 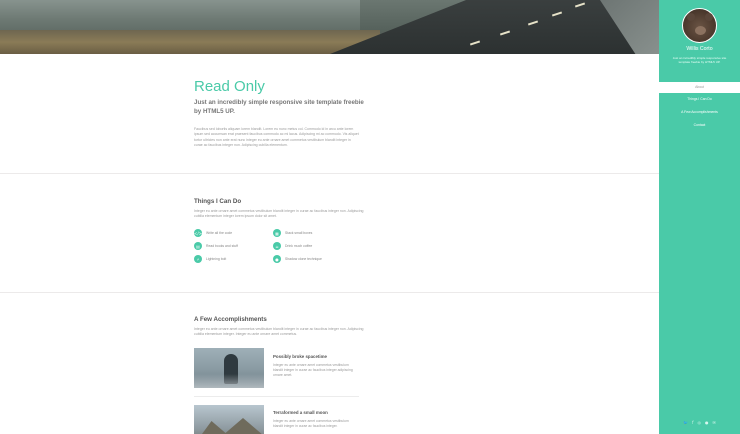 I want to click on nav-item-accomplishments: A Few Accomplishments, so click(x=699, y=112).